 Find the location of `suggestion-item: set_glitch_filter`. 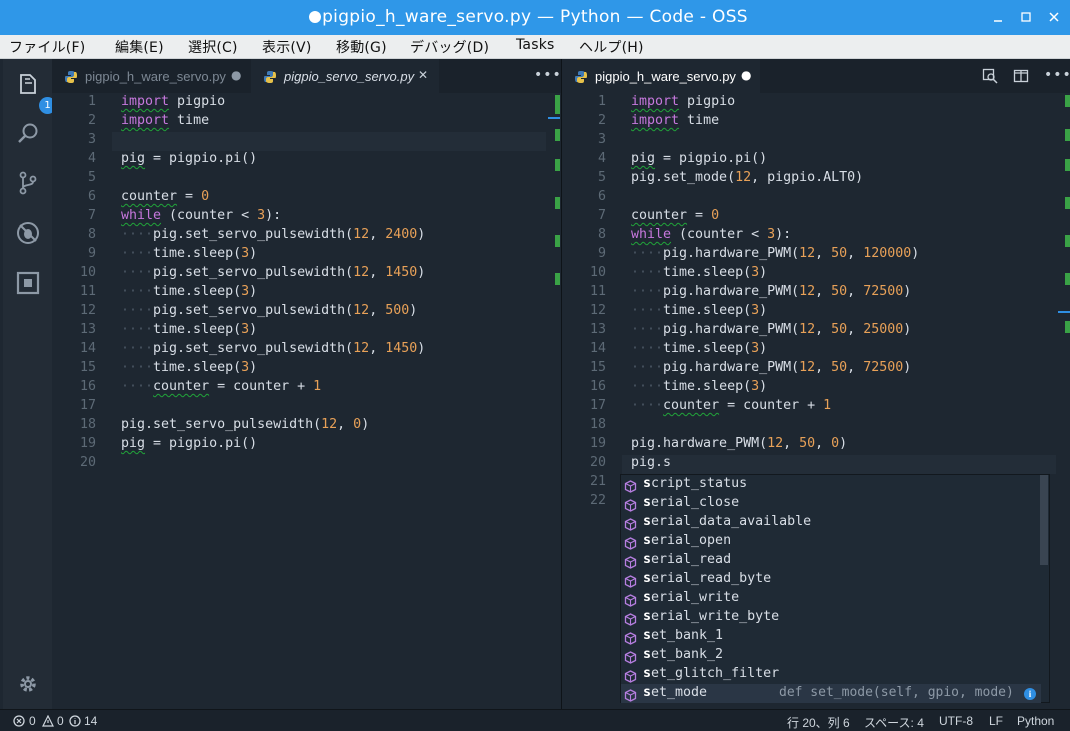

suggestion-item: set_glitch_filter is located at coordinates (831, 674).